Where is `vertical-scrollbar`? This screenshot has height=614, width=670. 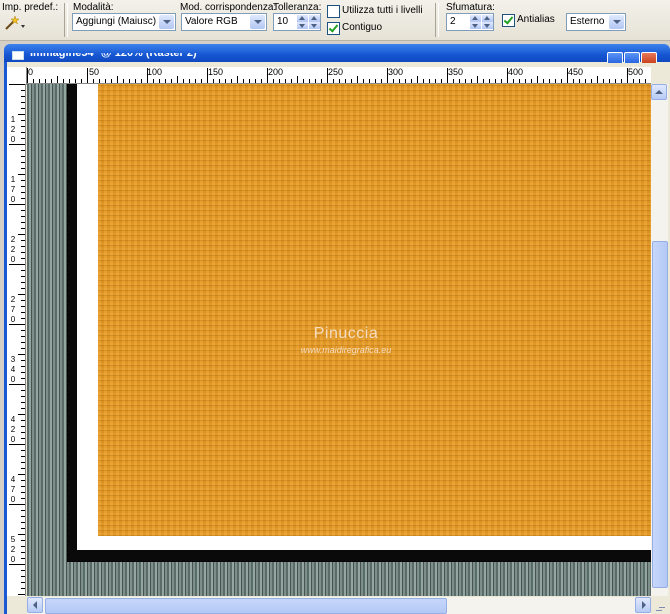 vertical-scrollbar is located at coordinates (659, 340).